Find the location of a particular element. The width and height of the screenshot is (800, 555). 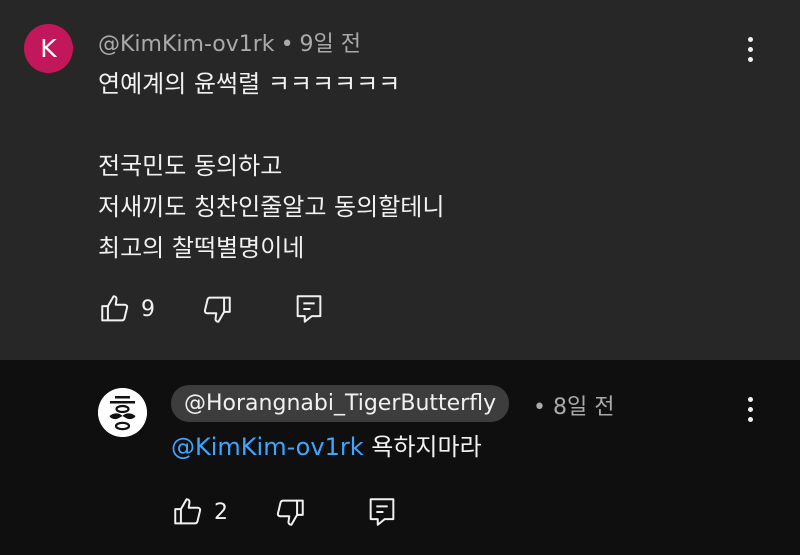

author-handle-badge: @Horangnabi_TigerButterfly is located at coordinates (340, 403).